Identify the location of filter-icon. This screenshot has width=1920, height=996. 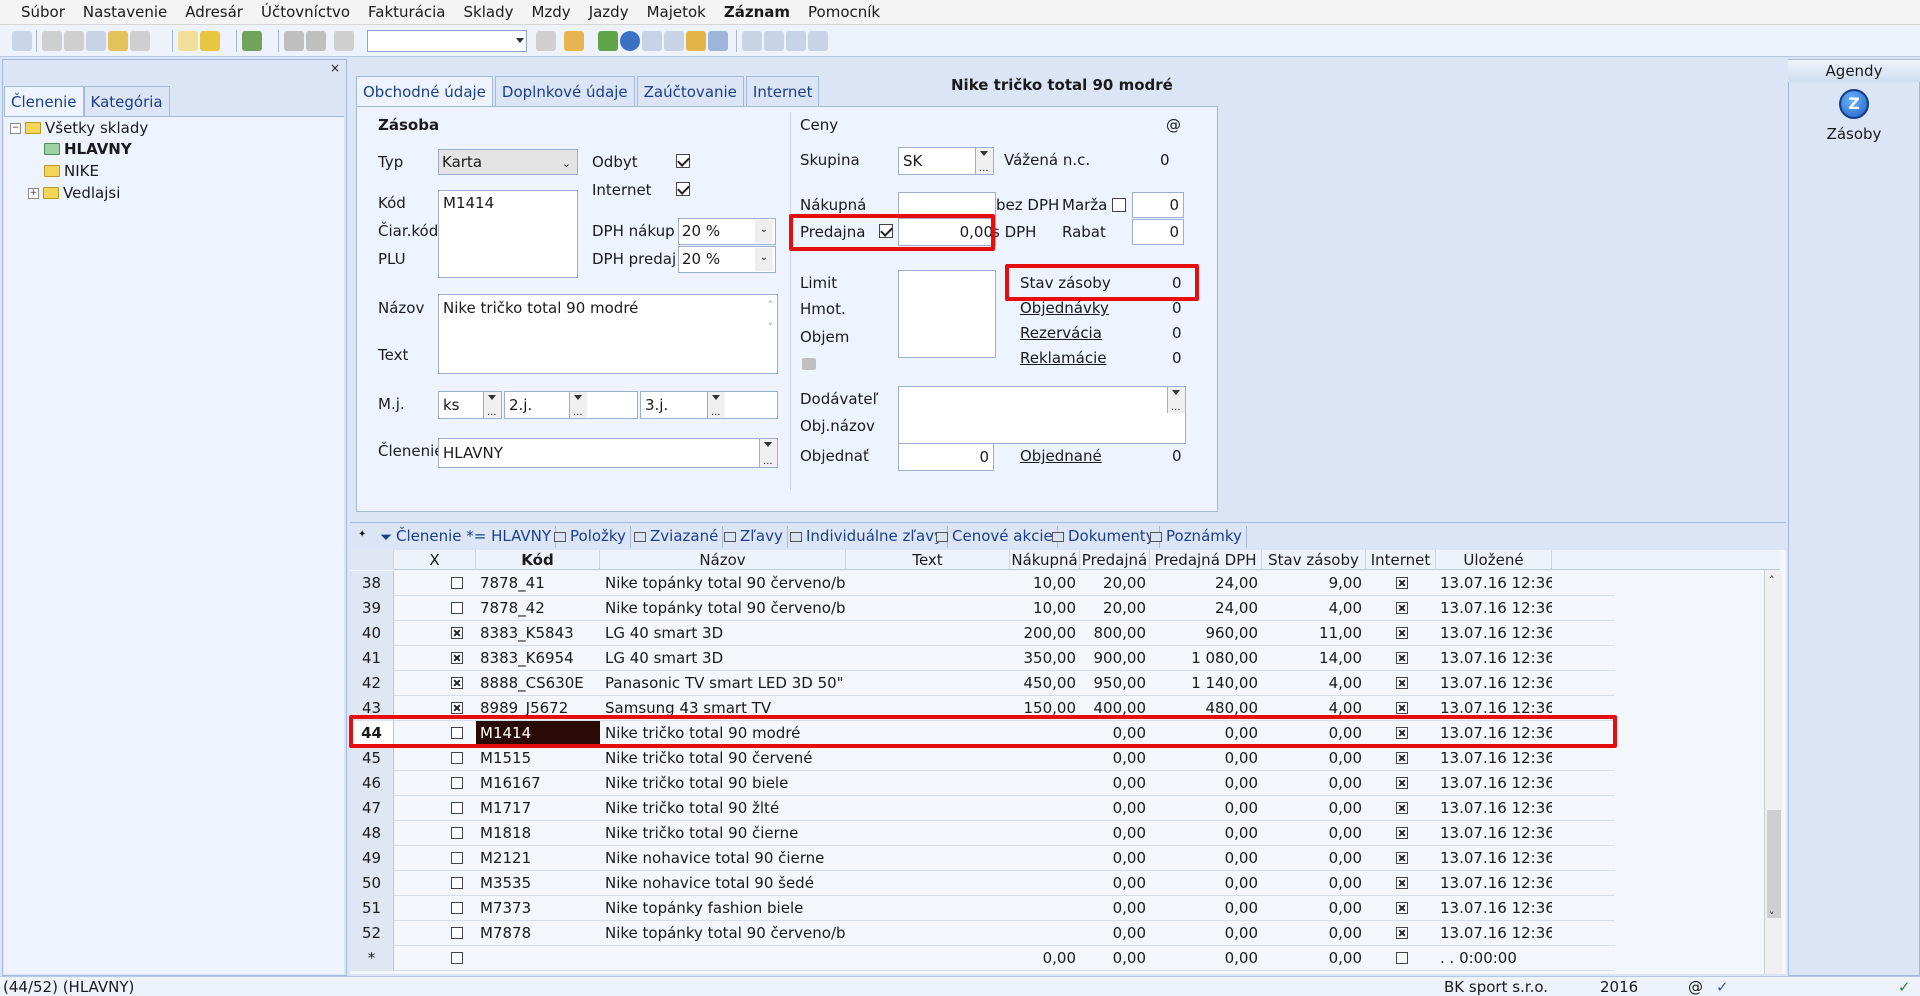
(546, 41).